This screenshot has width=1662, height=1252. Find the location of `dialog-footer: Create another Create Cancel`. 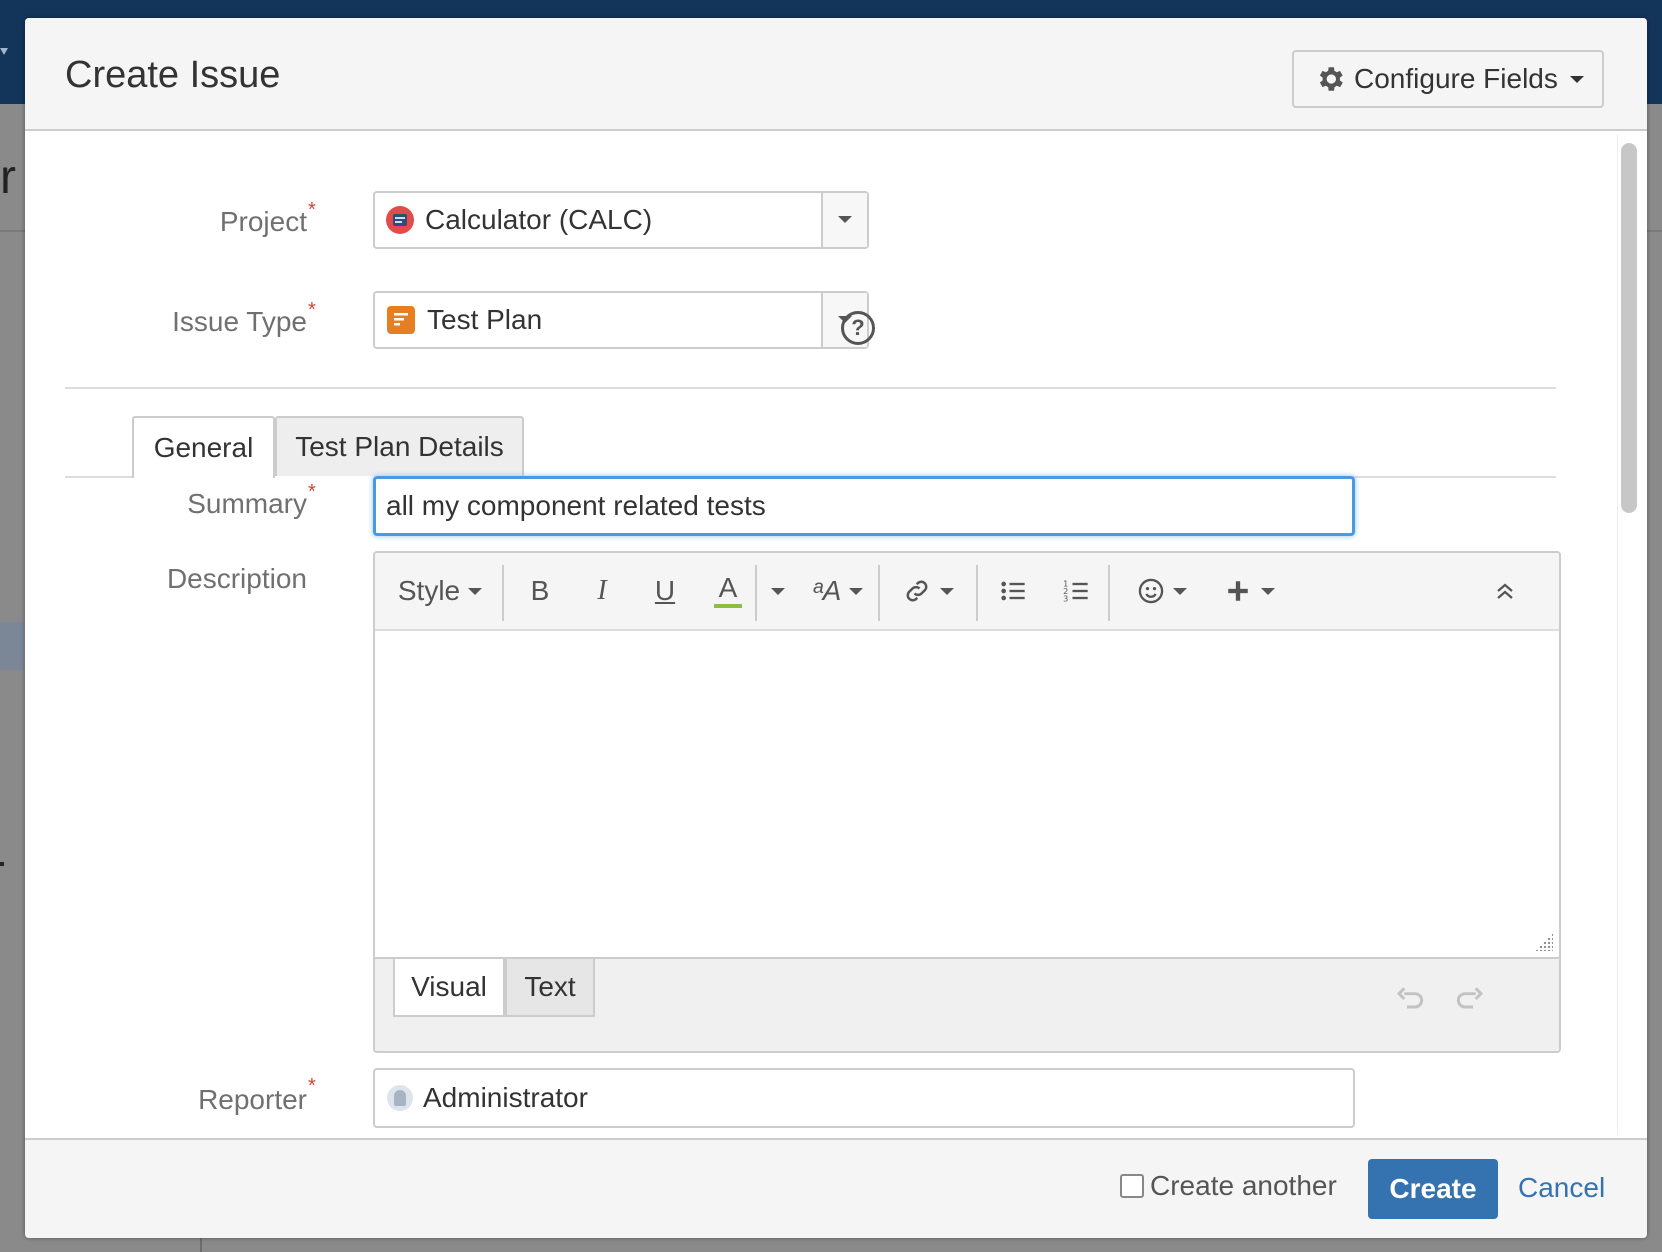

dialog-footer: Create another Create Cancel is located at coordinates (836, 1188).